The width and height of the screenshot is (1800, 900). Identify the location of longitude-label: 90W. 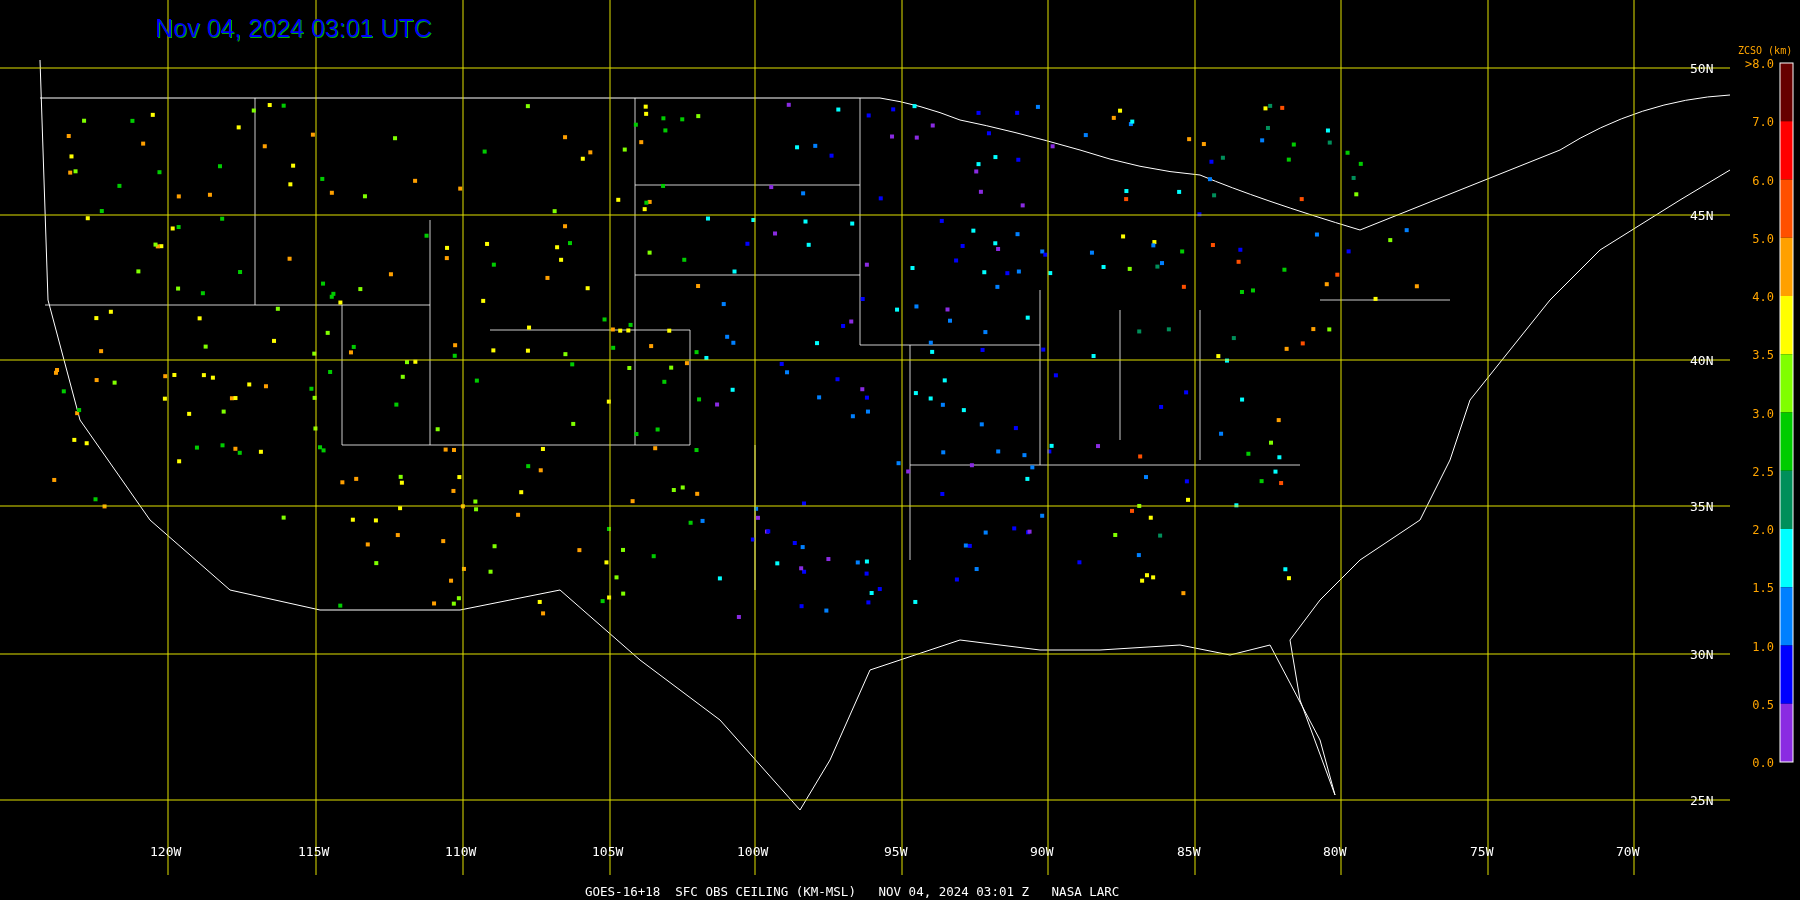
(1042, 851).